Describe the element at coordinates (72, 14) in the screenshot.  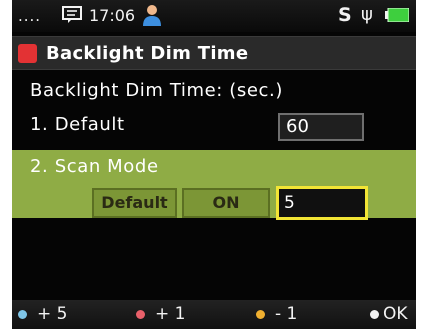
I see `message-icon` at that location.